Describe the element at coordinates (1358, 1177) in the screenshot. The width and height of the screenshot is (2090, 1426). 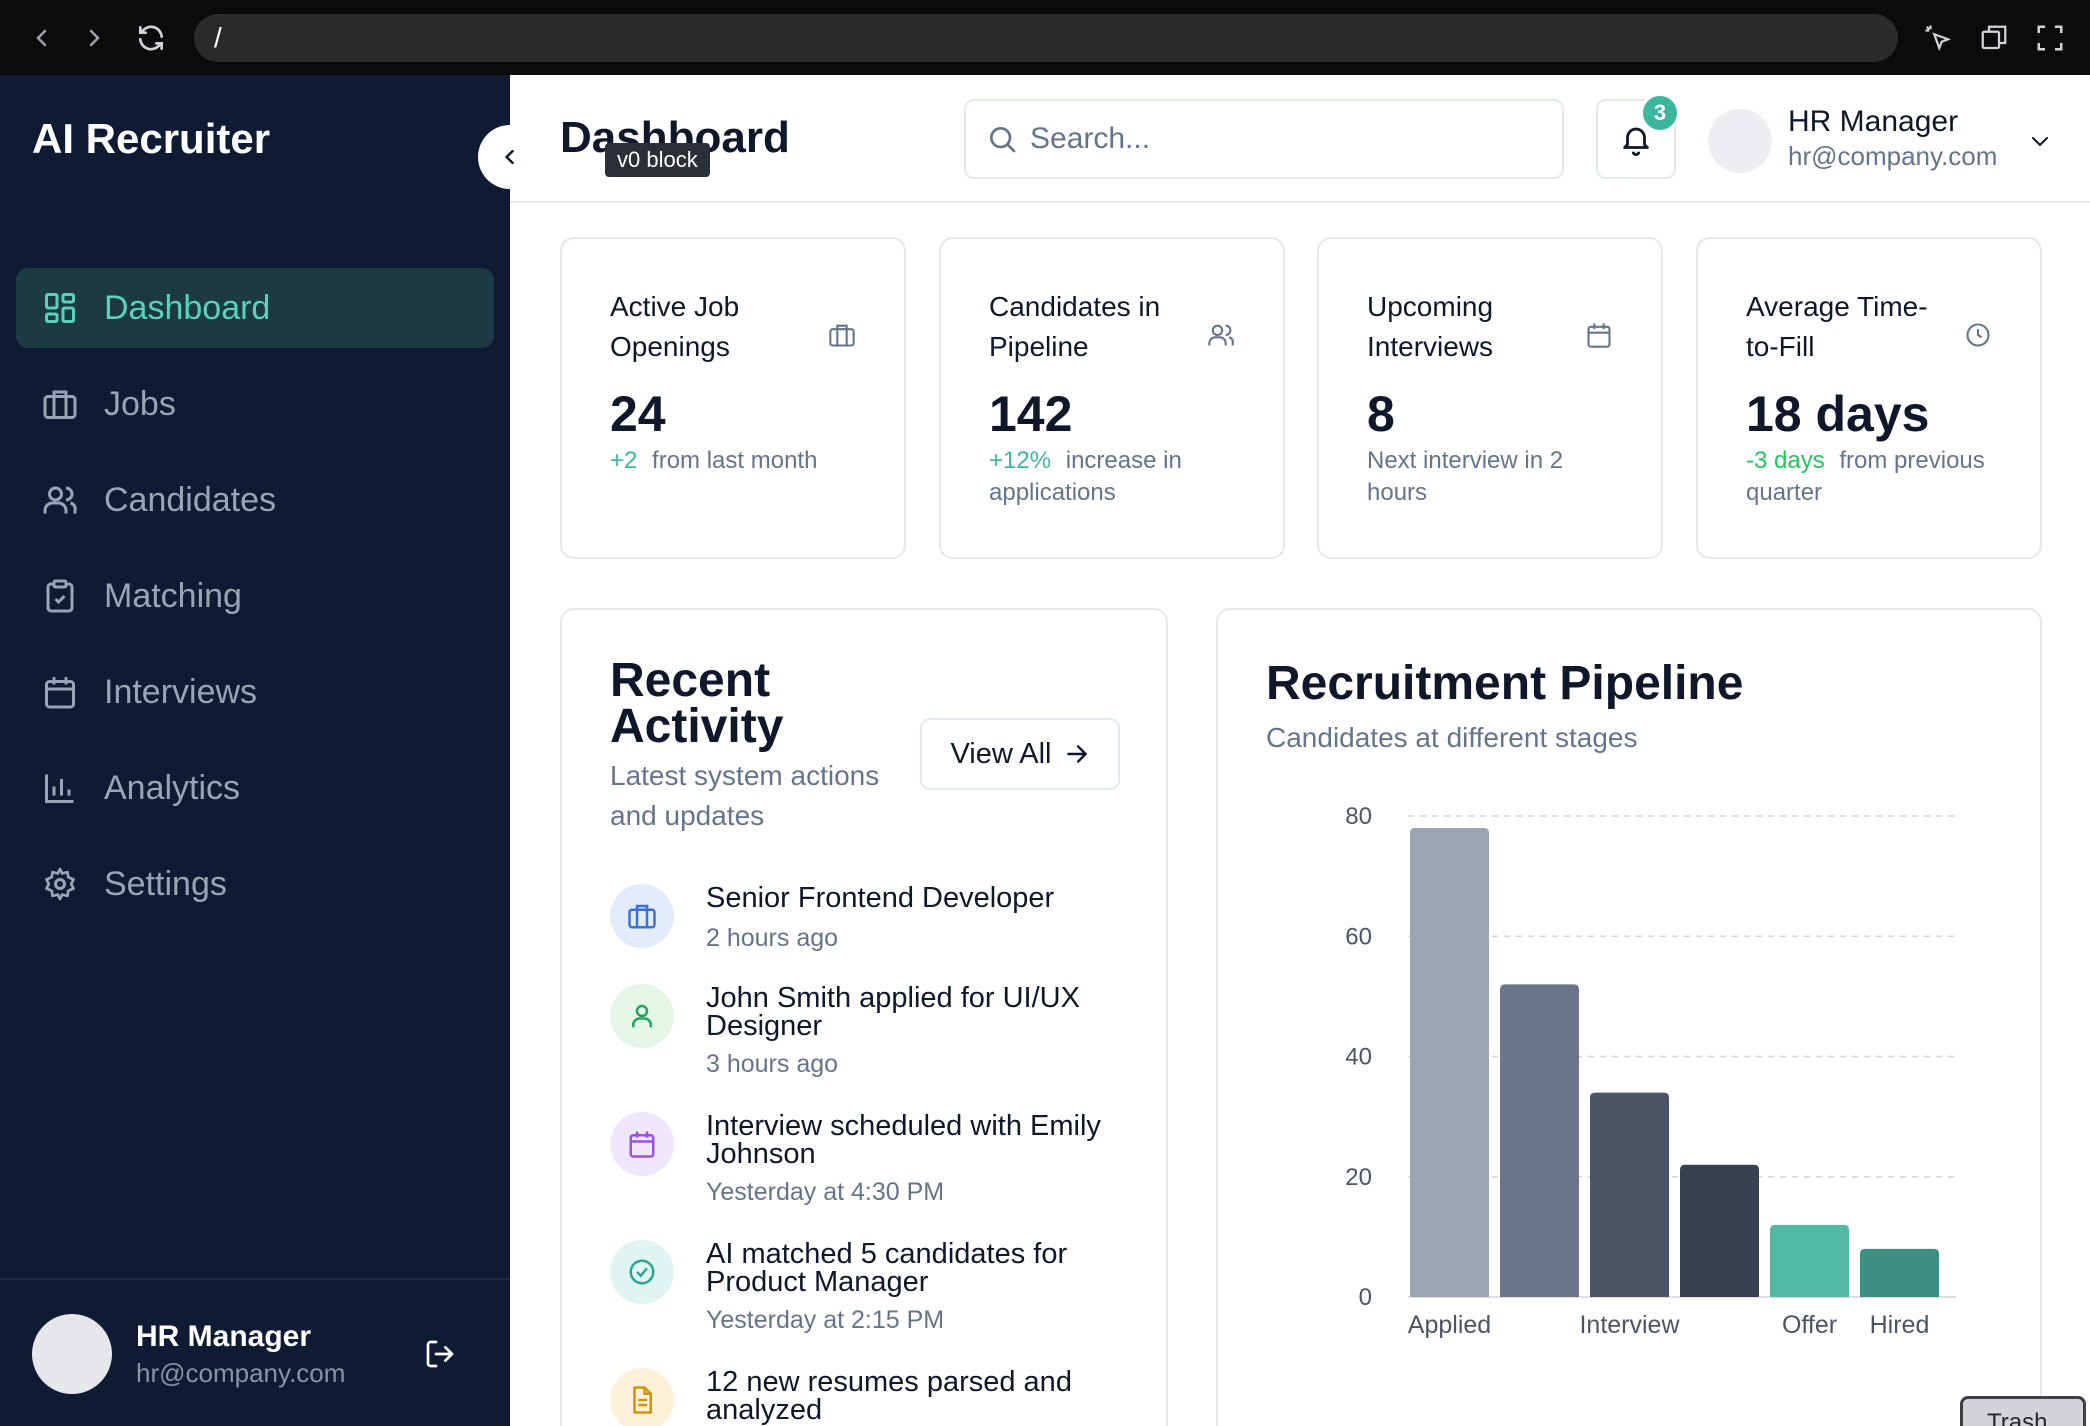
I see `y-tick-label: 20` at that location.